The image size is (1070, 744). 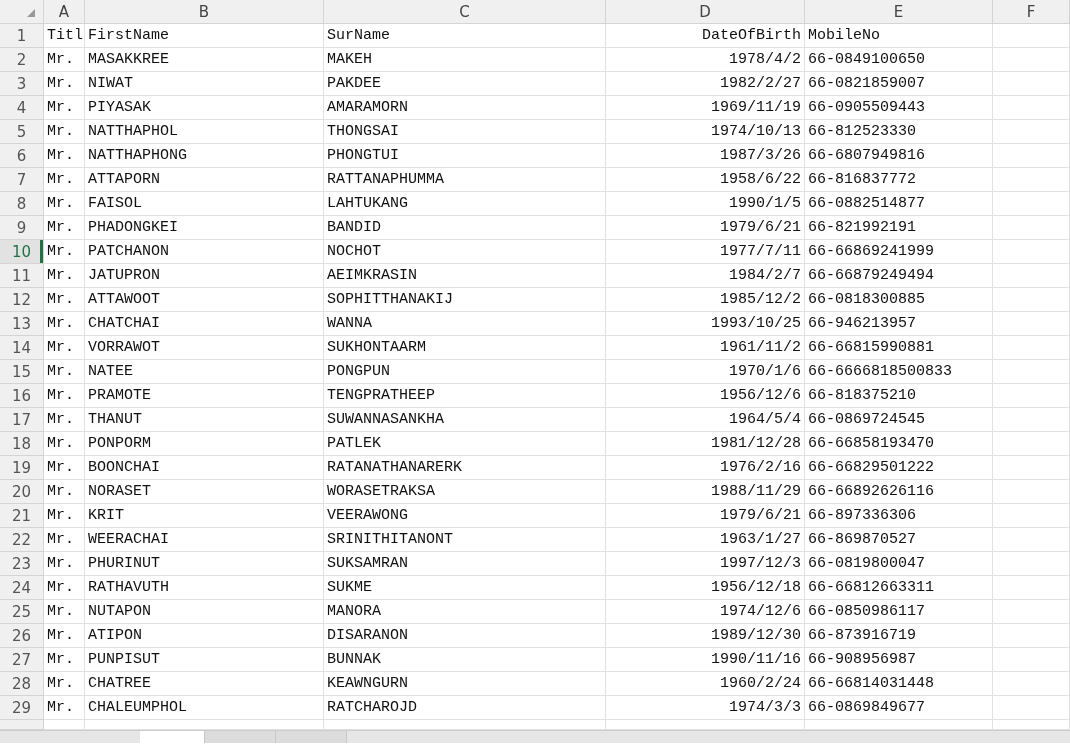 What do you see at coordinates (465, 204) in the screenshot?
I see `table-cell: LAHTUKANG` at bounding box center [465, 204].